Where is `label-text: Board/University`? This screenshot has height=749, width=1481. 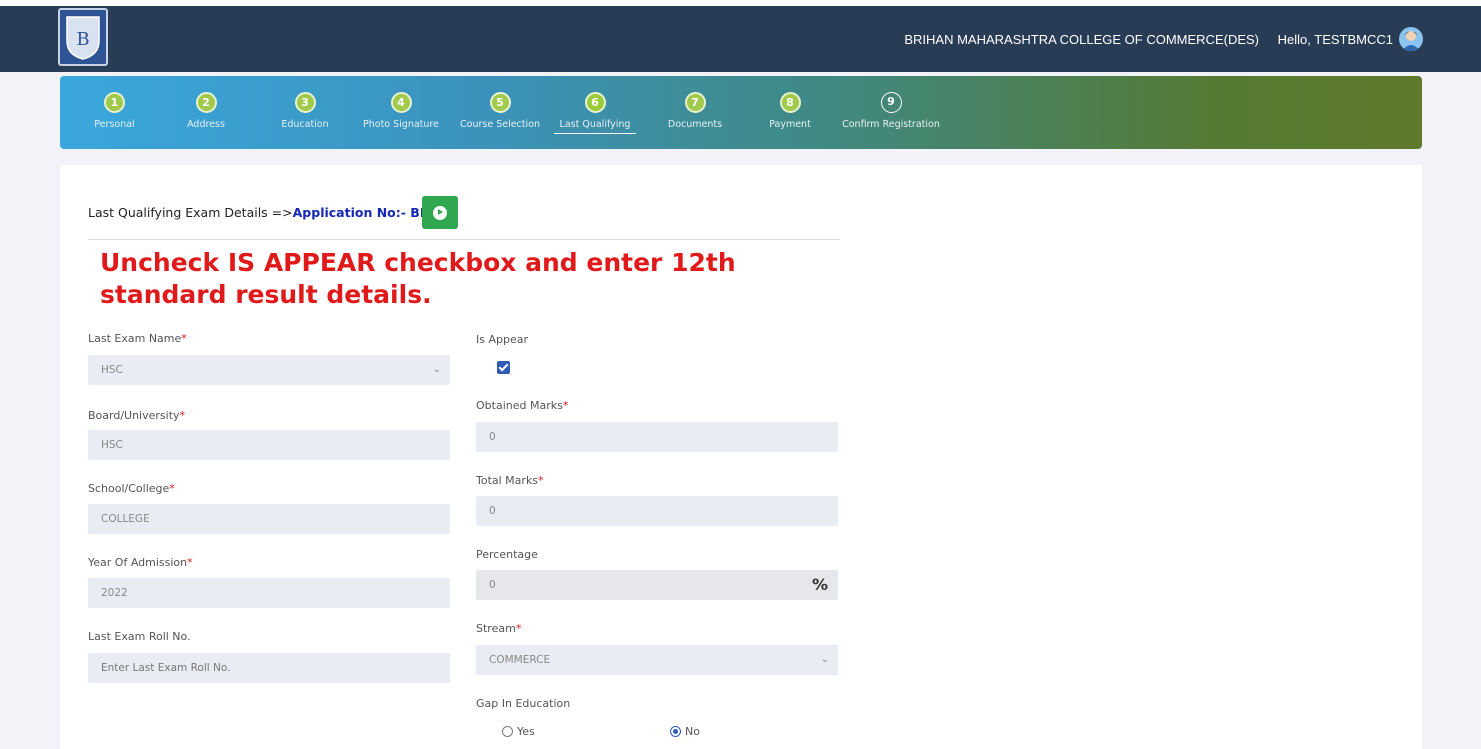
label-text: Board/University is located at coordinates (134, 415).